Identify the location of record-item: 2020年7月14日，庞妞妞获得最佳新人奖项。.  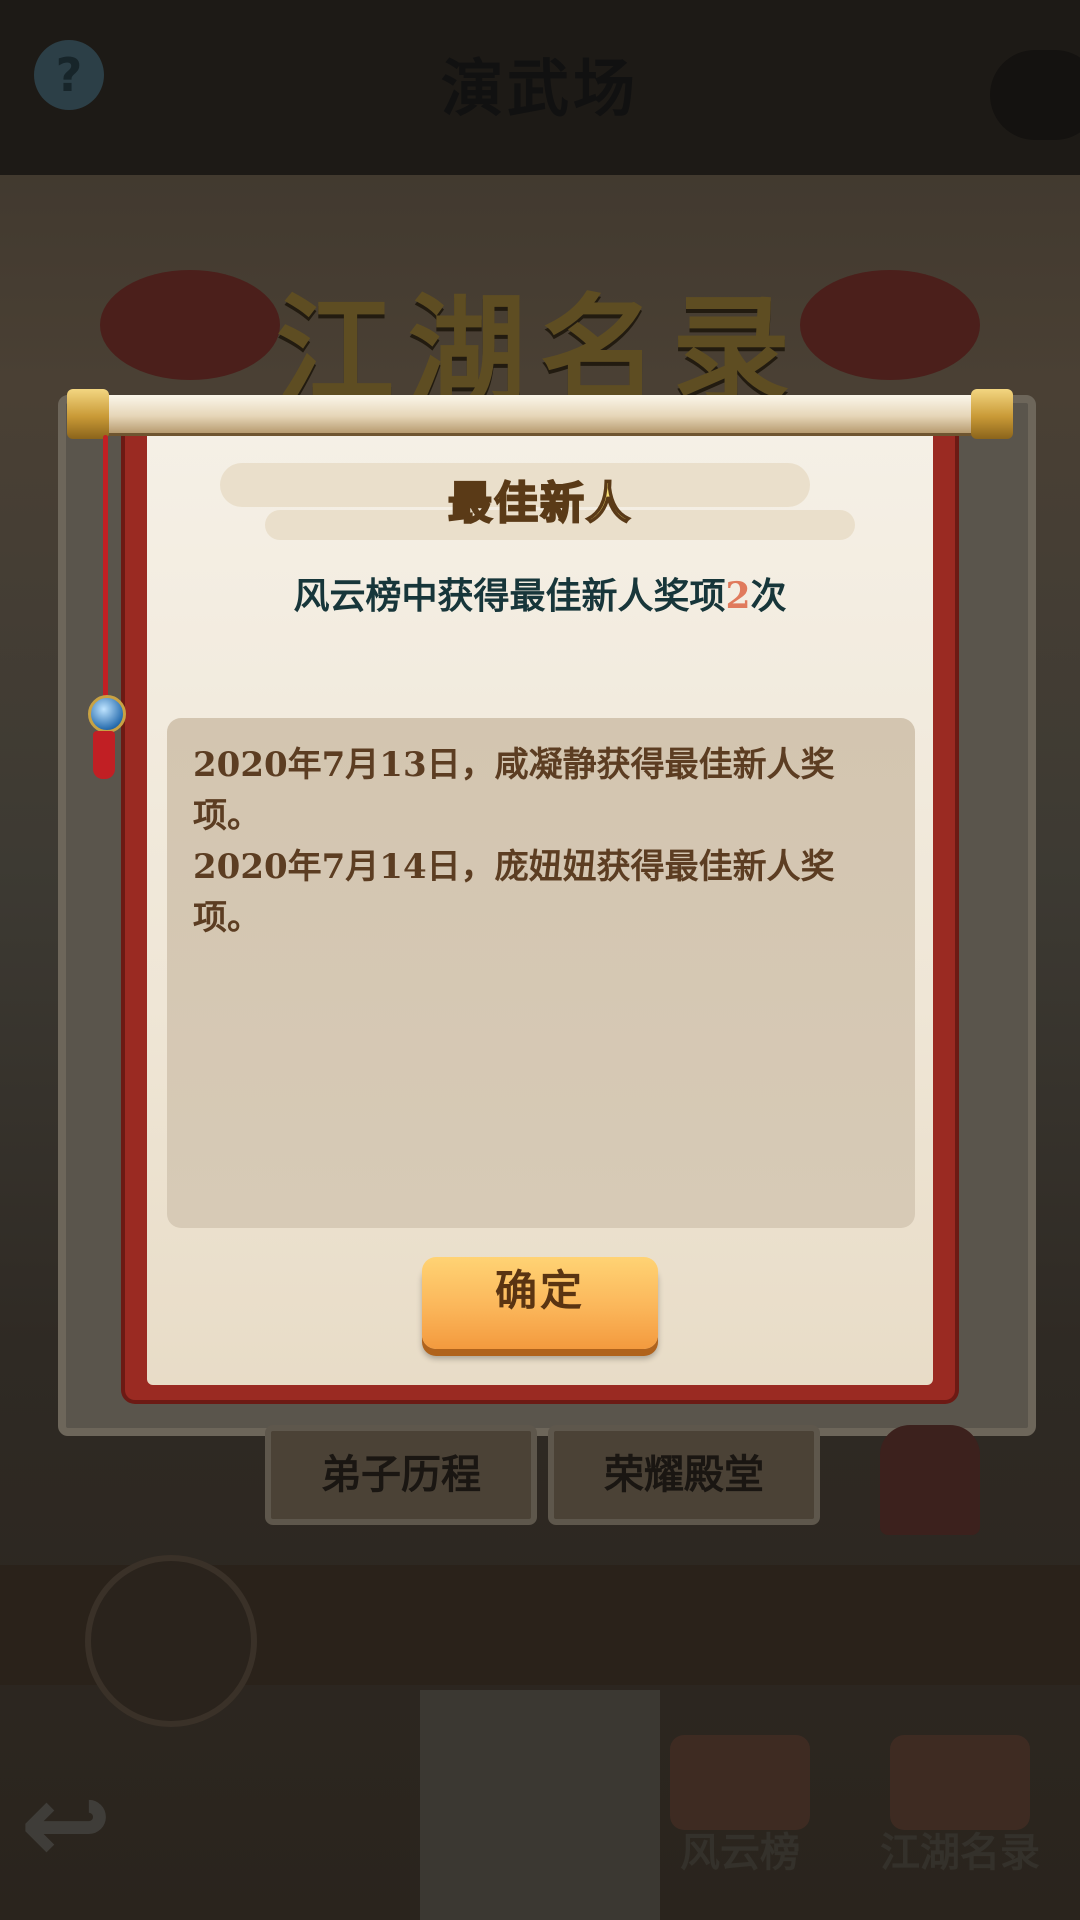
(514, 892).